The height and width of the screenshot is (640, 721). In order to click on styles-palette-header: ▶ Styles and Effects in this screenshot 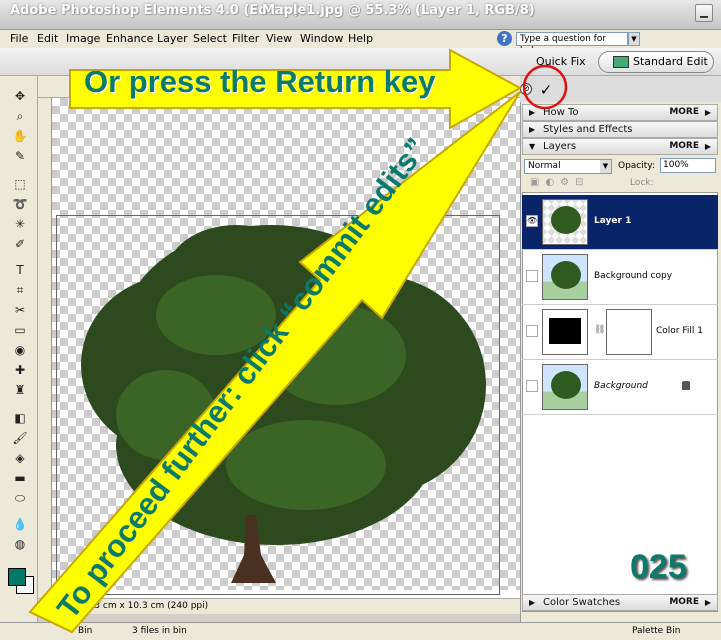, I will do `click(620, 129)`.